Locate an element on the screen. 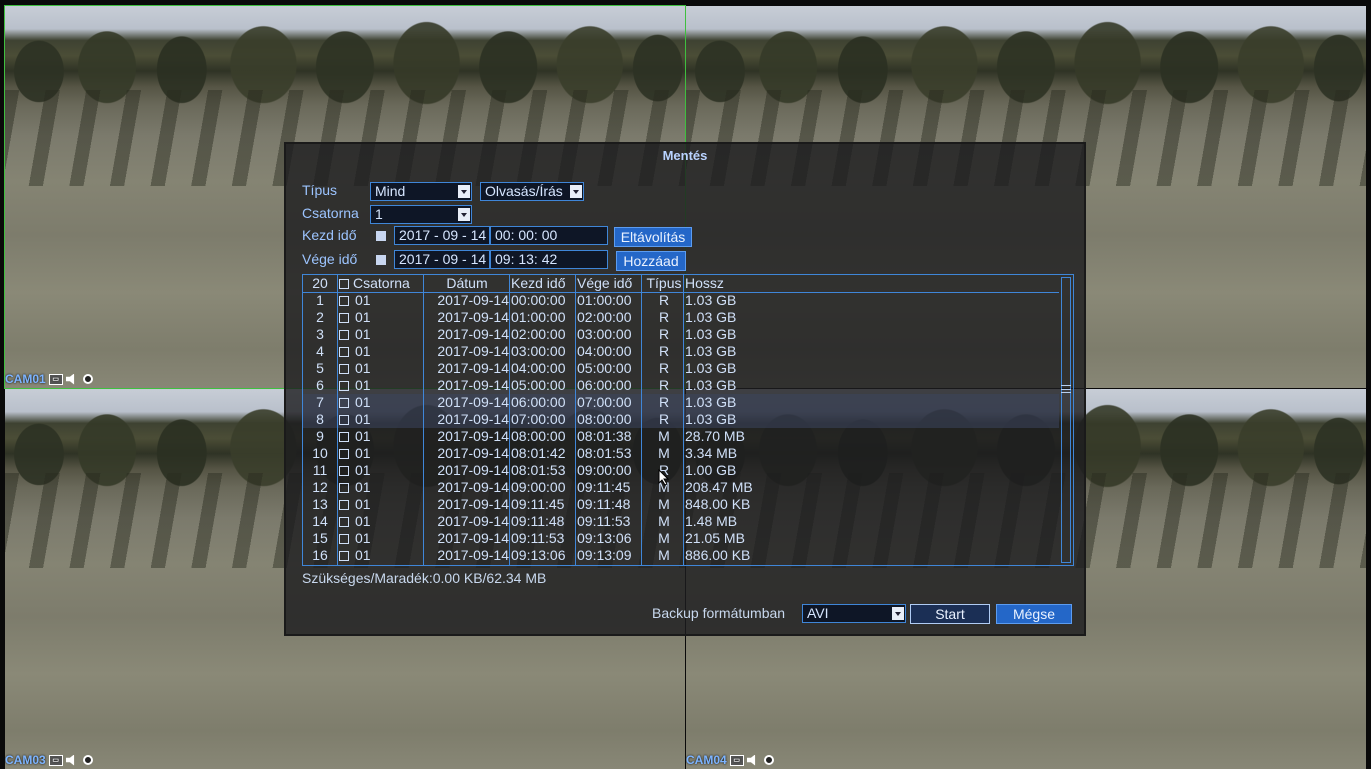  table-row: 4 01 2017-09-14 03:00:00 04:00:00 R 1.03 GB is located at coordinates (681, 351).